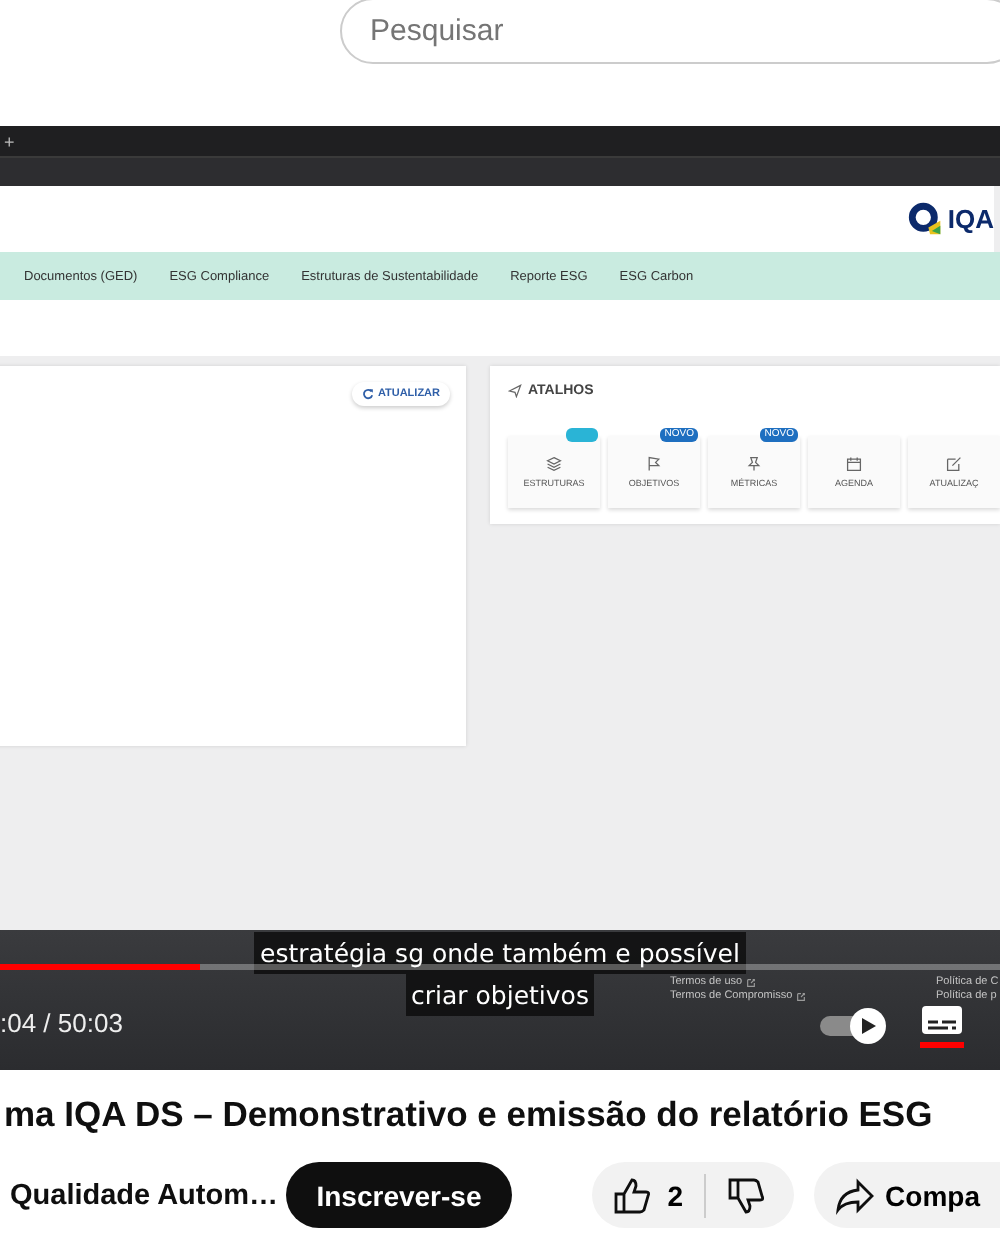  Describe the element at coordinates (745, 1195) in the screenshot. I see `dislike-icon` at that location.